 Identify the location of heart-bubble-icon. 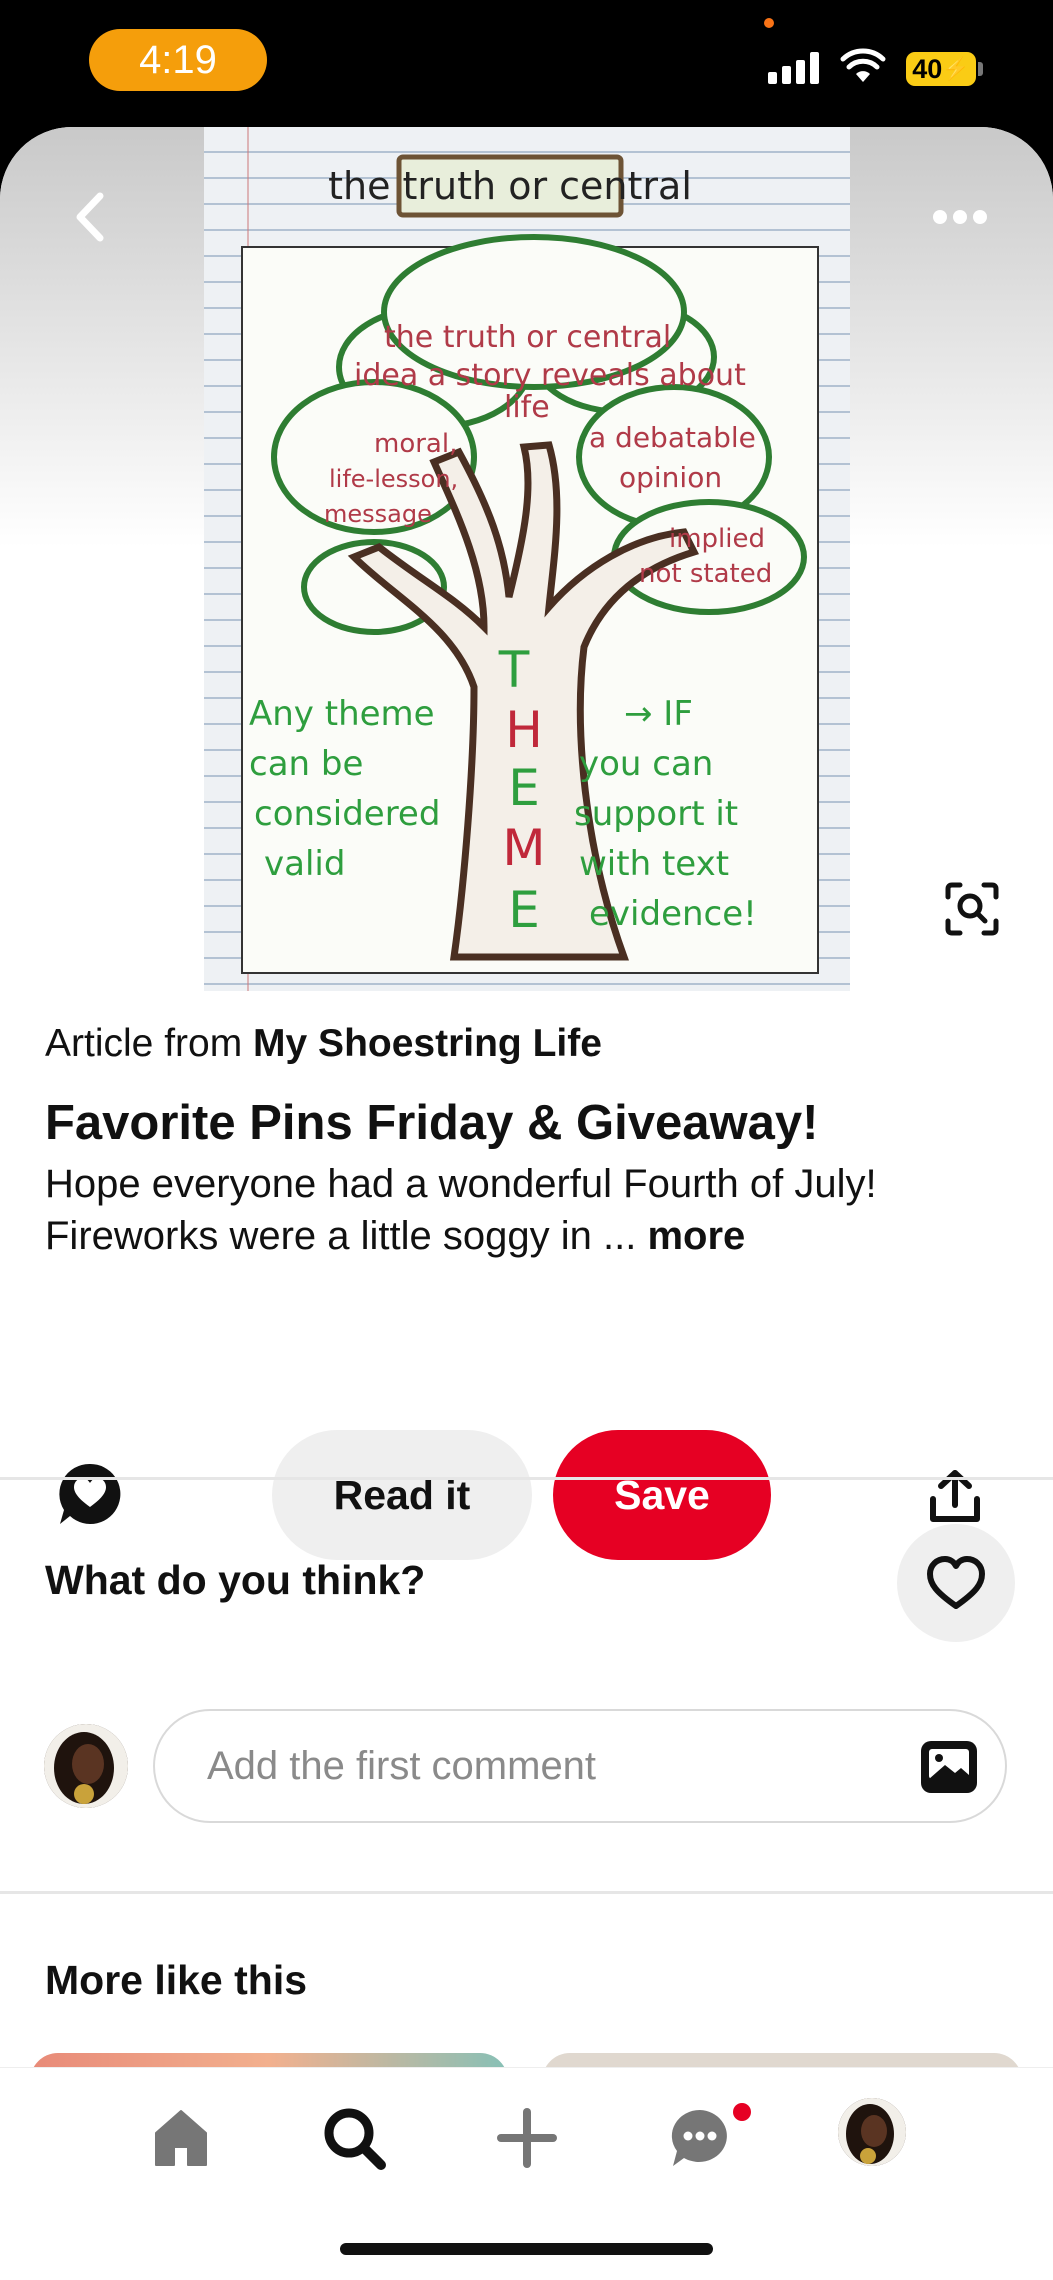
(90, 1493).